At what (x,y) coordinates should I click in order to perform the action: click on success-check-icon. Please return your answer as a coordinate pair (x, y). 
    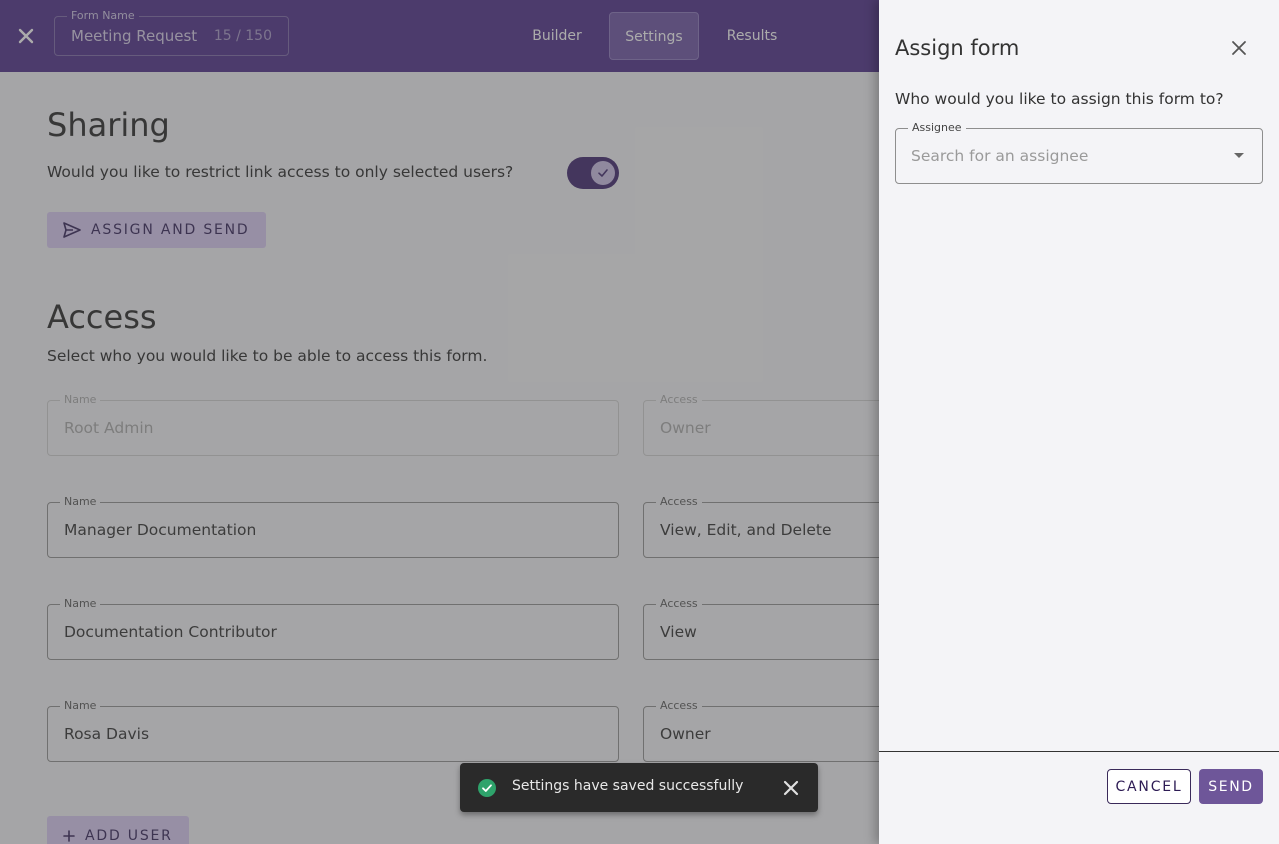
    Looking at the image, I should click on (487, 790).